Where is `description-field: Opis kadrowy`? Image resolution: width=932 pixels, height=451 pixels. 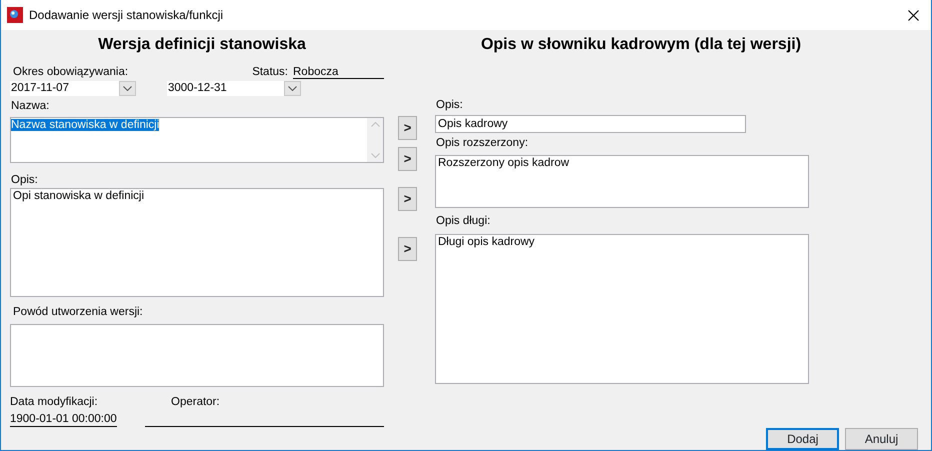 description-field: Opis kadrowy is located at coordinates (590, 124).